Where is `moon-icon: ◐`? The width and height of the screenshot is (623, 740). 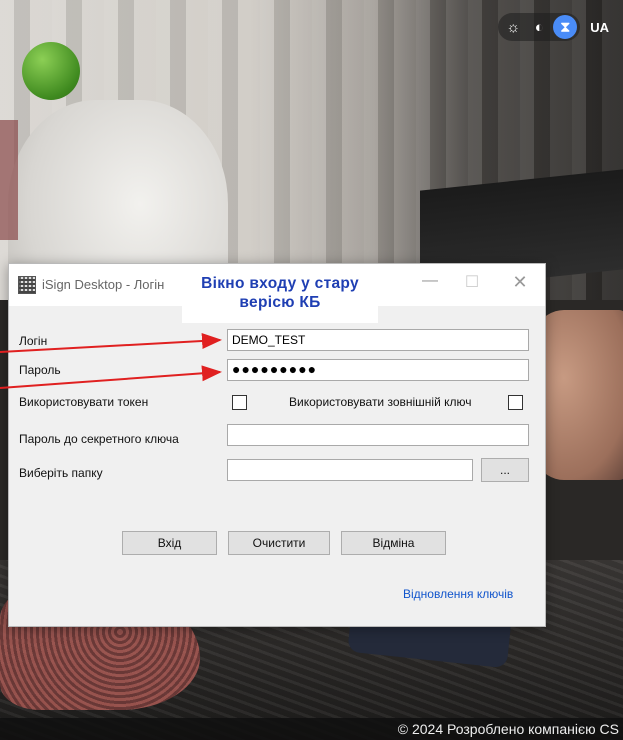
moon-icon: ◐ is located at coordinates (539, 27).